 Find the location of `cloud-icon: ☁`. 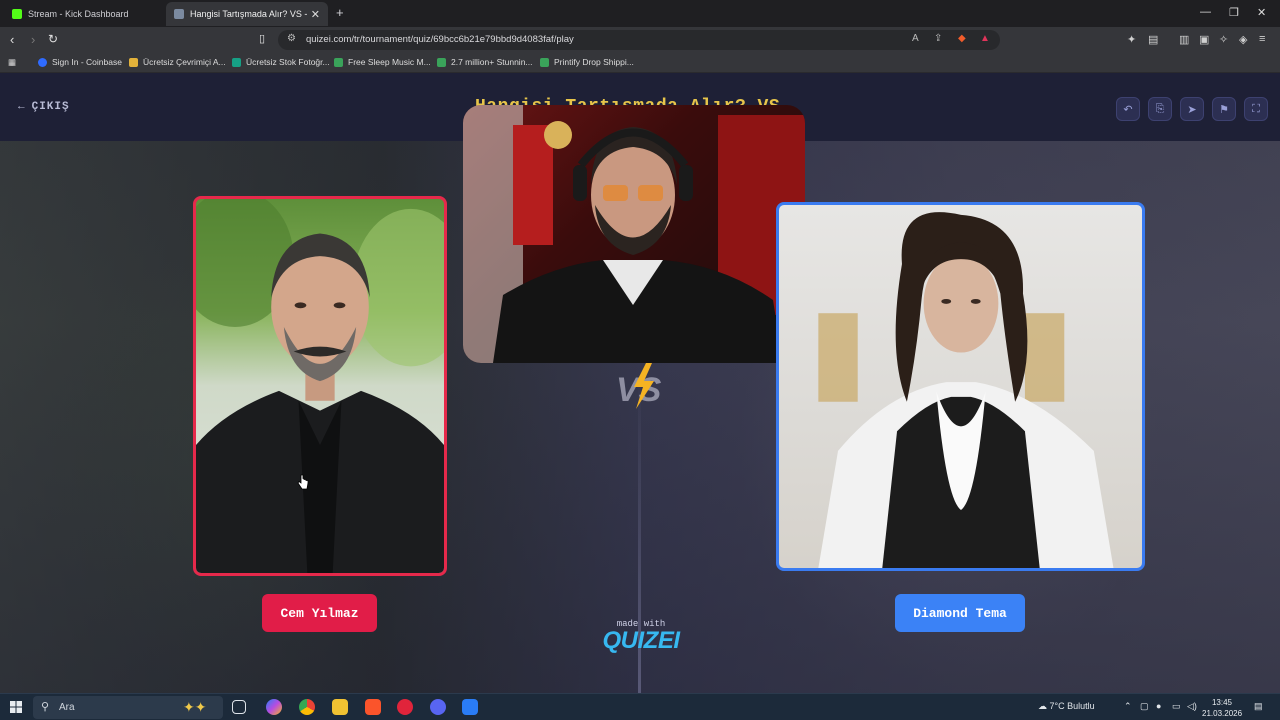

cloud-icon: ☁ is located at coordinates (1042, 706).